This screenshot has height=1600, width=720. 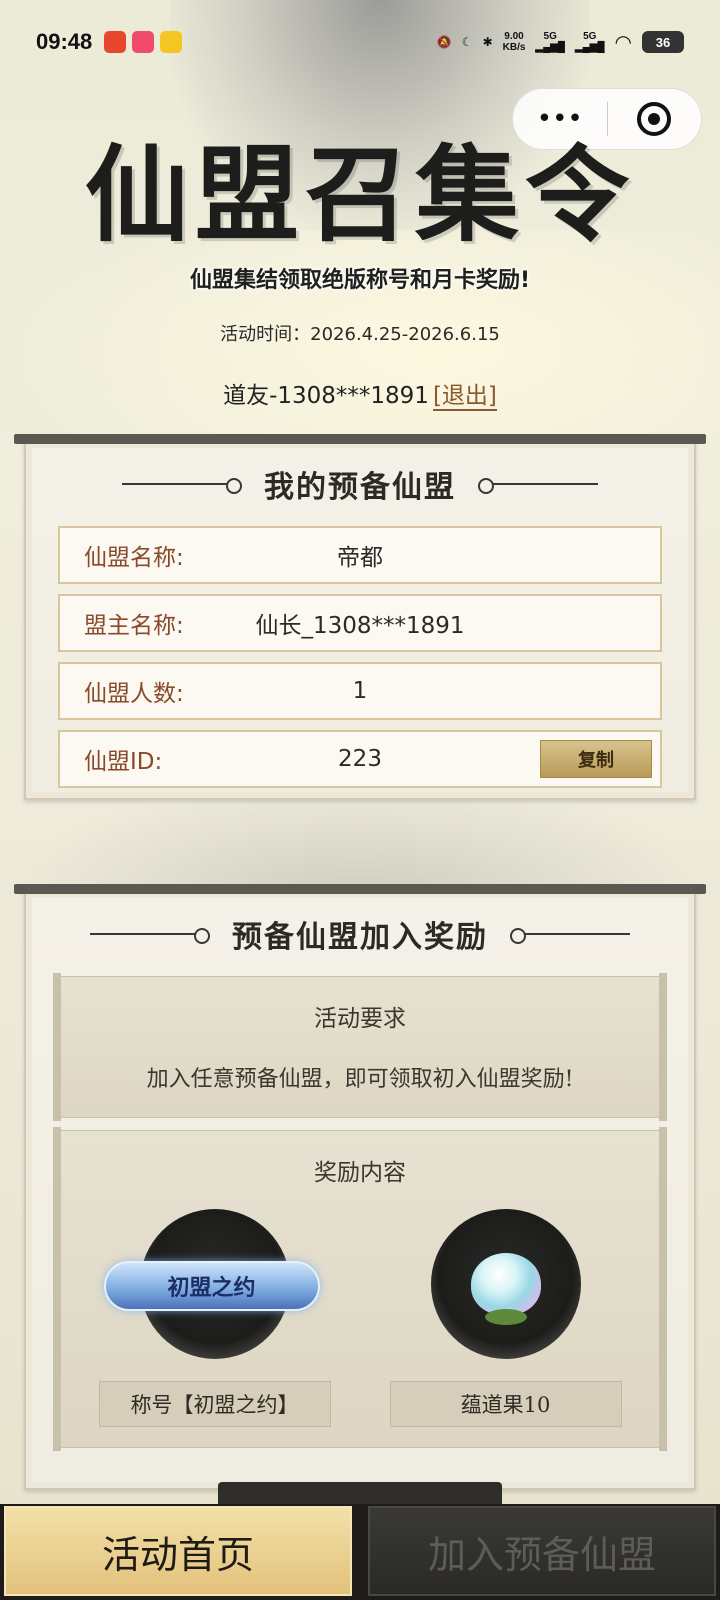 I want to click on reward-ink-circle, so click(x=505, y=1284).